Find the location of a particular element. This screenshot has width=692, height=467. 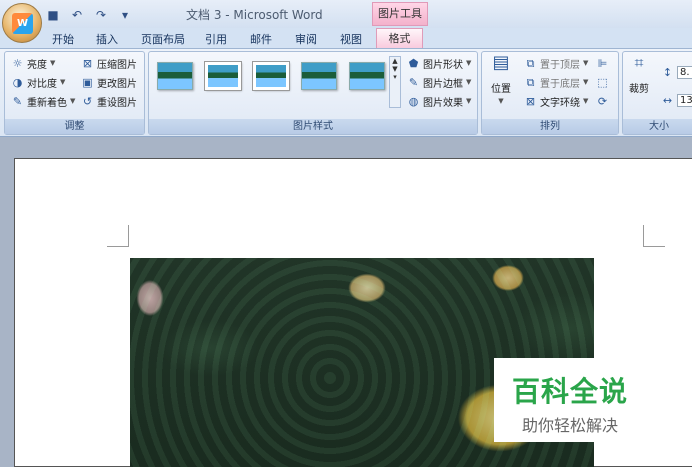

width-icon: ↔ is located at coordinates (667, 100).